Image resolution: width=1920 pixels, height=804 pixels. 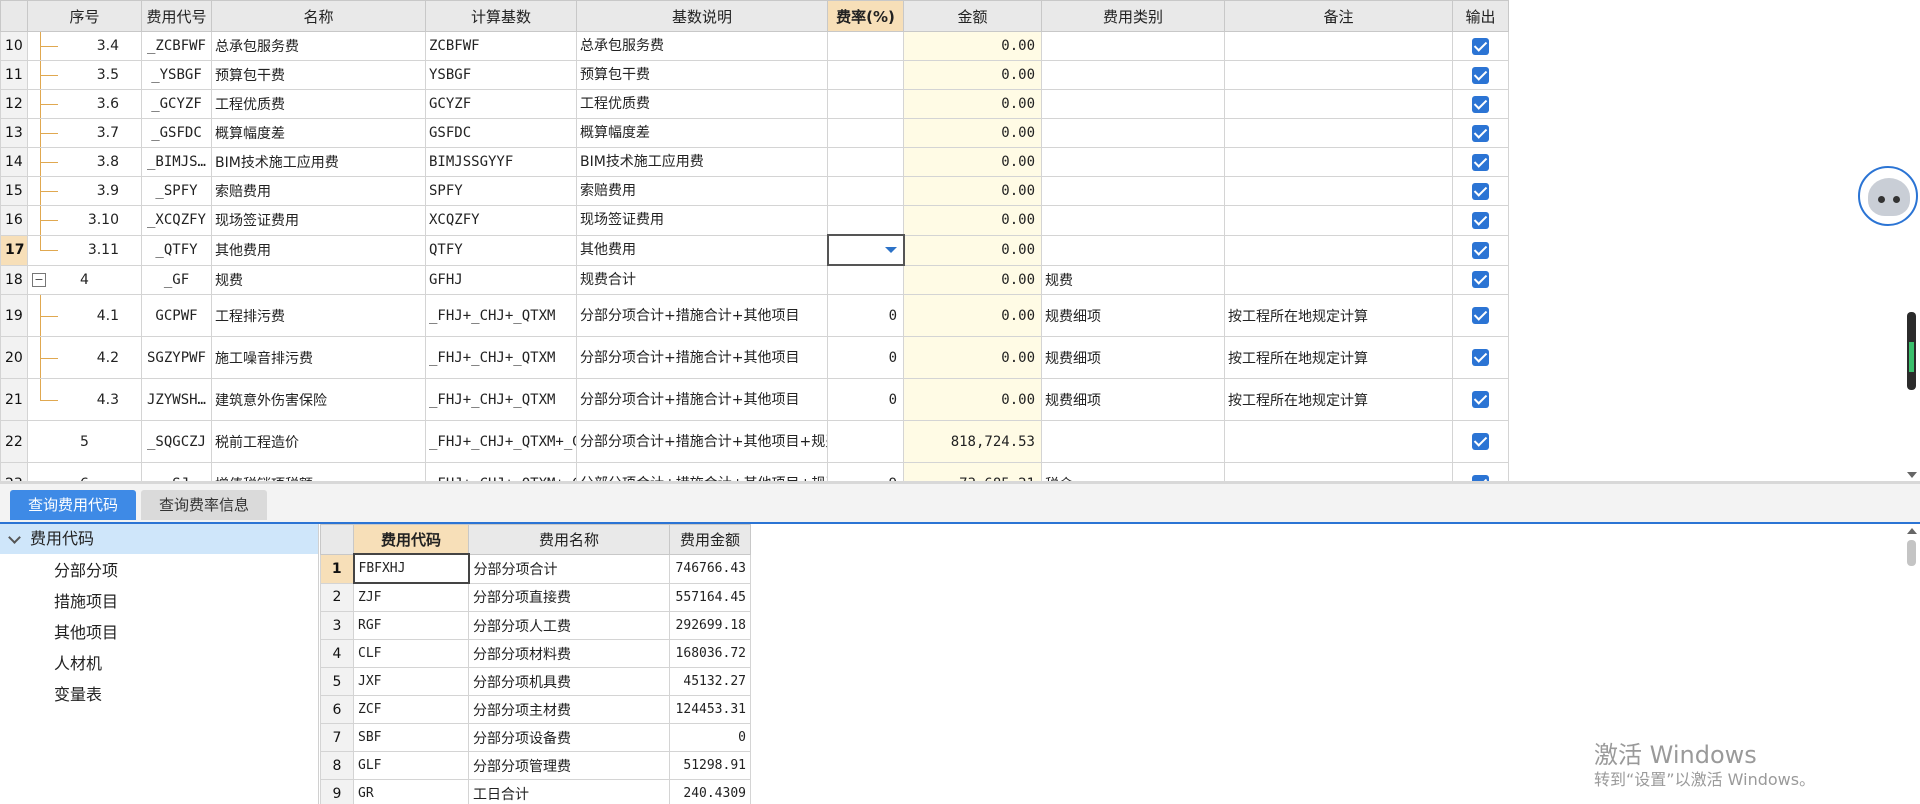 I want to click on tab-query-fee-rate: 查询费率信息, so click(x=204, y=505).